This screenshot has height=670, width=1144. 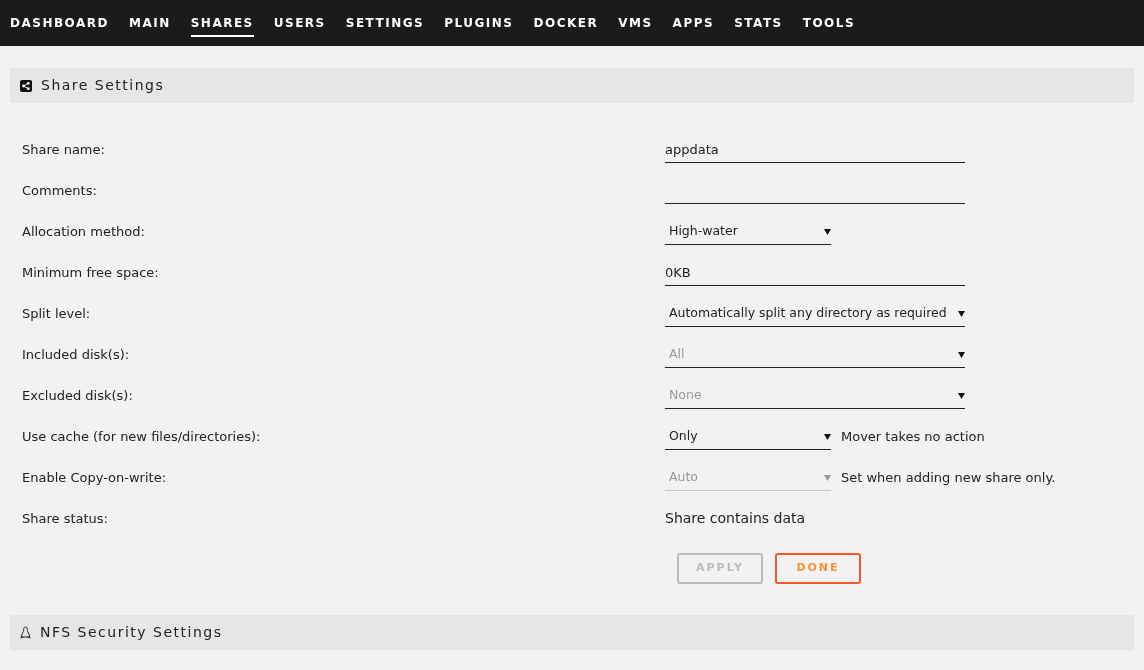 I want to click on nav-tab: STATS, so click(x=758, y=23).